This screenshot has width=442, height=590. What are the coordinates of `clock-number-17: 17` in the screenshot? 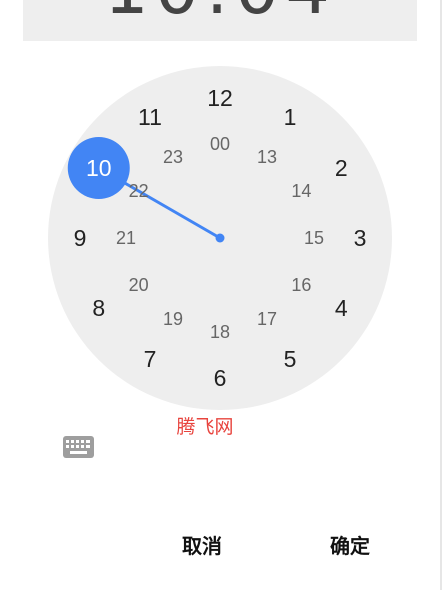 It's located at (267, 319).